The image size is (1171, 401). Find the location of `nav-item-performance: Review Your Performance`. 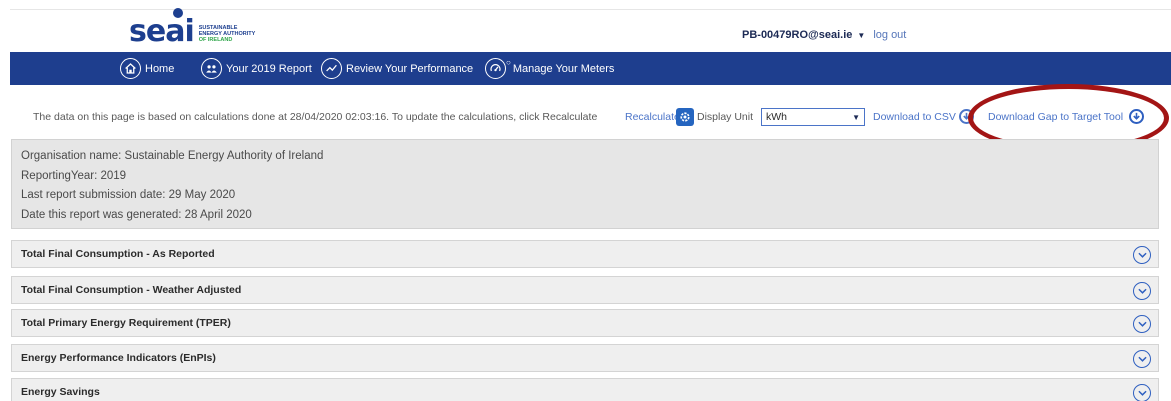

nav-item-performance: Review Your Performance is located at coordinates (397, 68).